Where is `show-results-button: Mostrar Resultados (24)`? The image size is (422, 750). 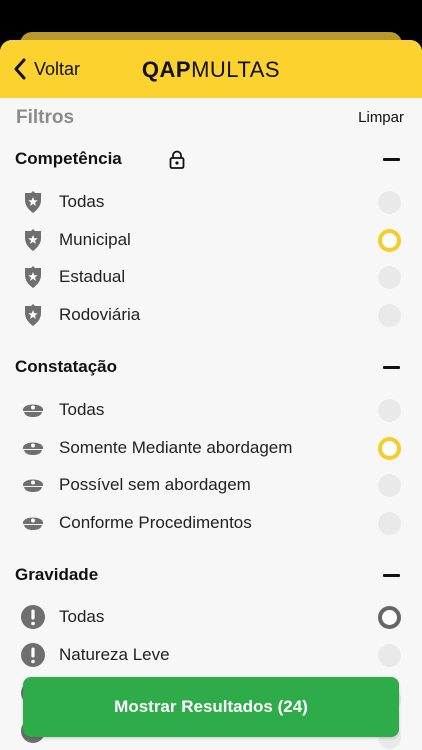
show-results-button: Mostrar Resultados (24) is located at coordinates (211, 707).